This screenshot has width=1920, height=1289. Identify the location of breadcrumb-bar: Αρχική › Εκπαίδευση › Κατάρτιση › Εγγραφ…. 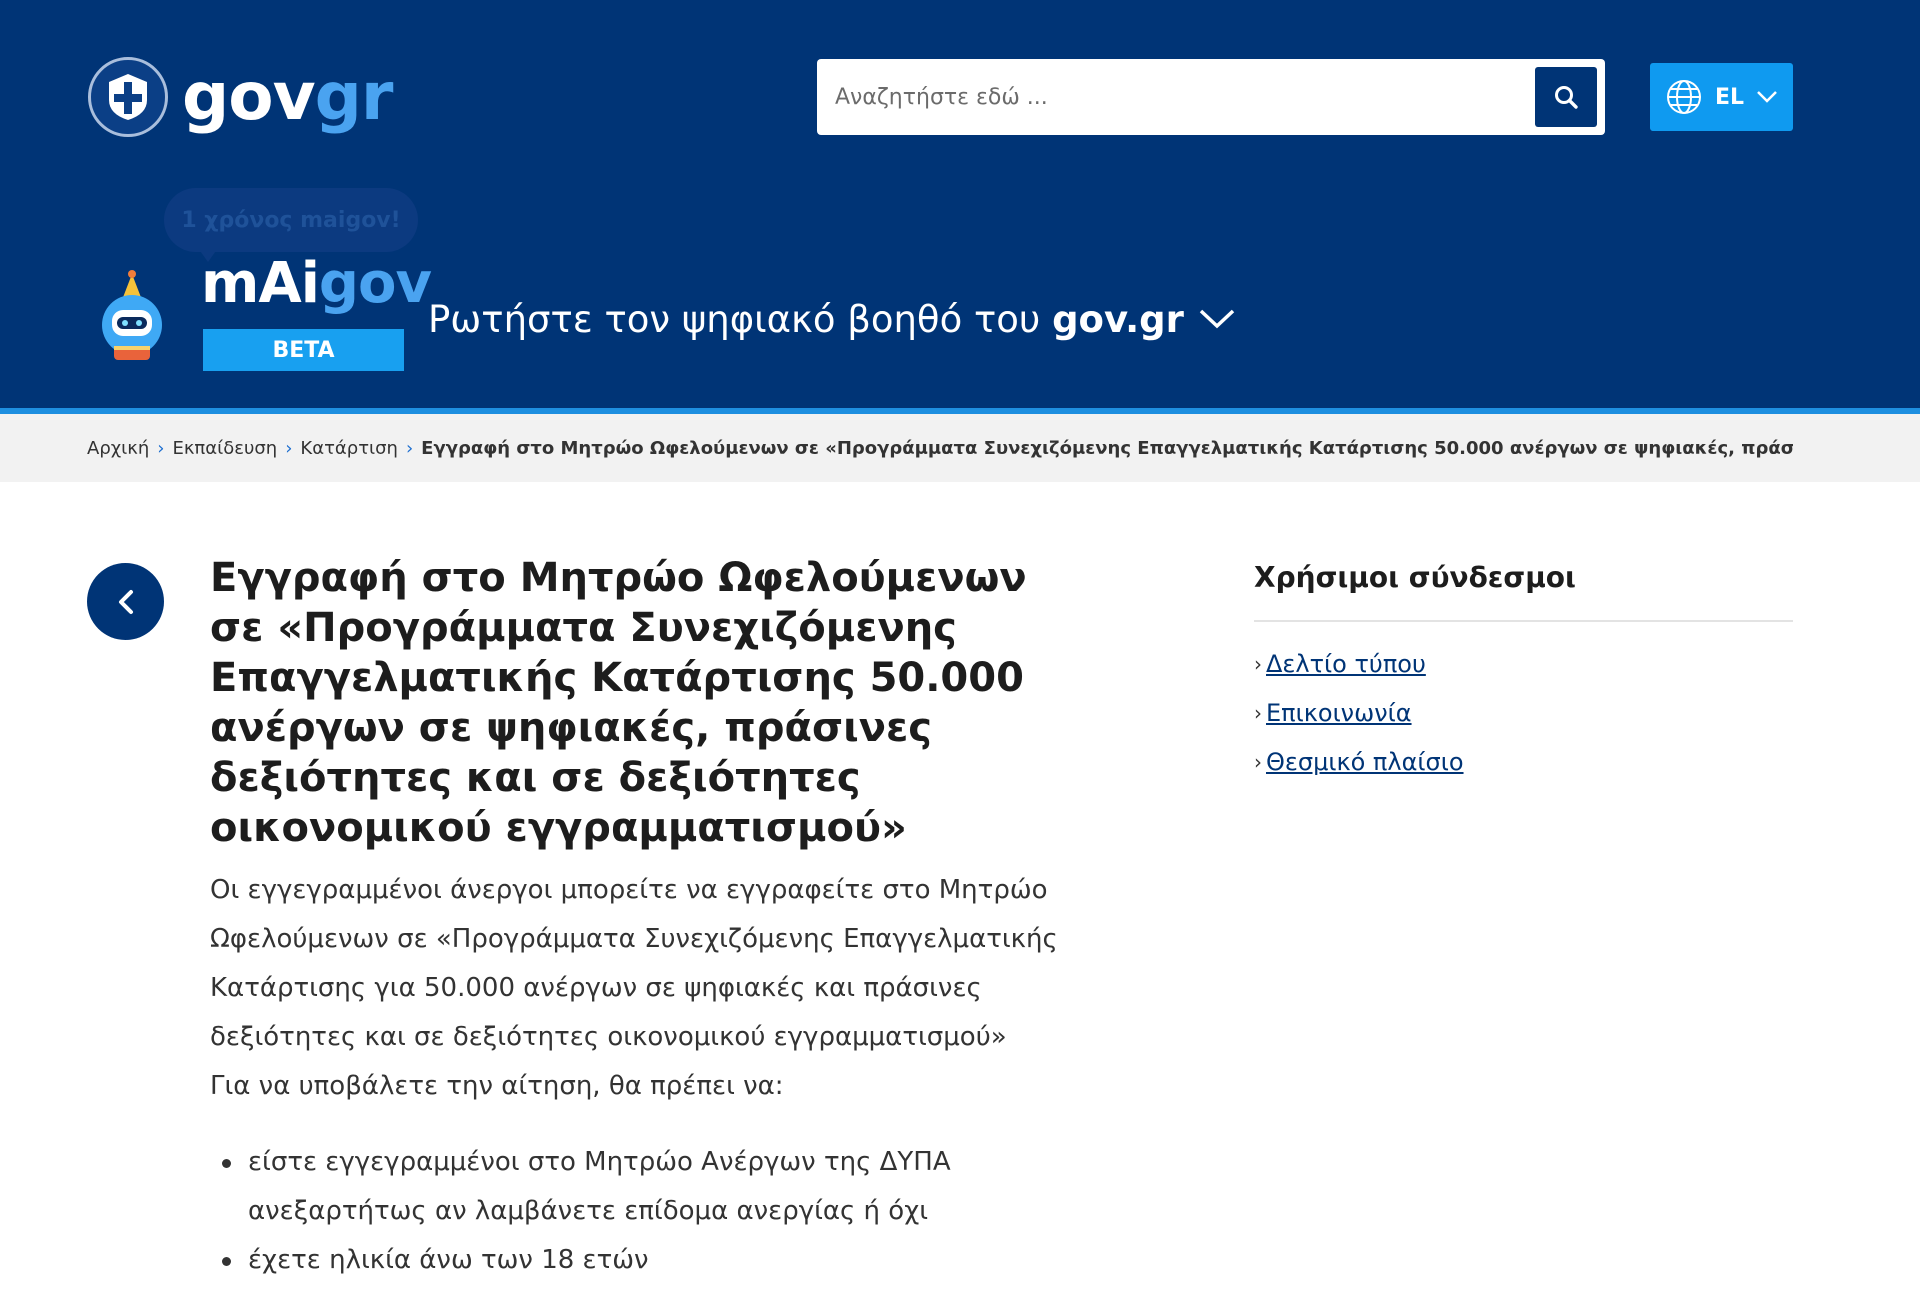
(960, 448).